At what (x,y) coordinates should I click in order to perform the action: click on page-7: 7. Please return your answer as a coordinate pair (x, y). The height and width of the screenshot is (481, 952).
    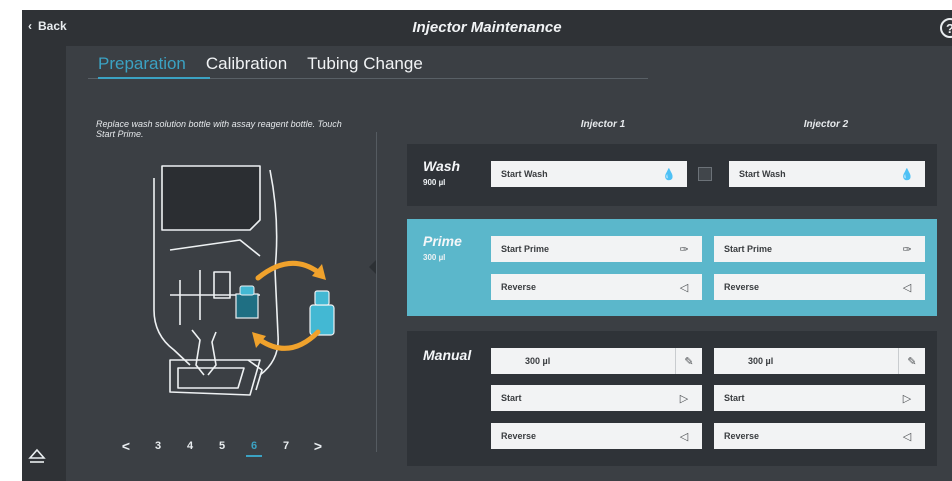
    Looking at the image, I should click on (286, 446).